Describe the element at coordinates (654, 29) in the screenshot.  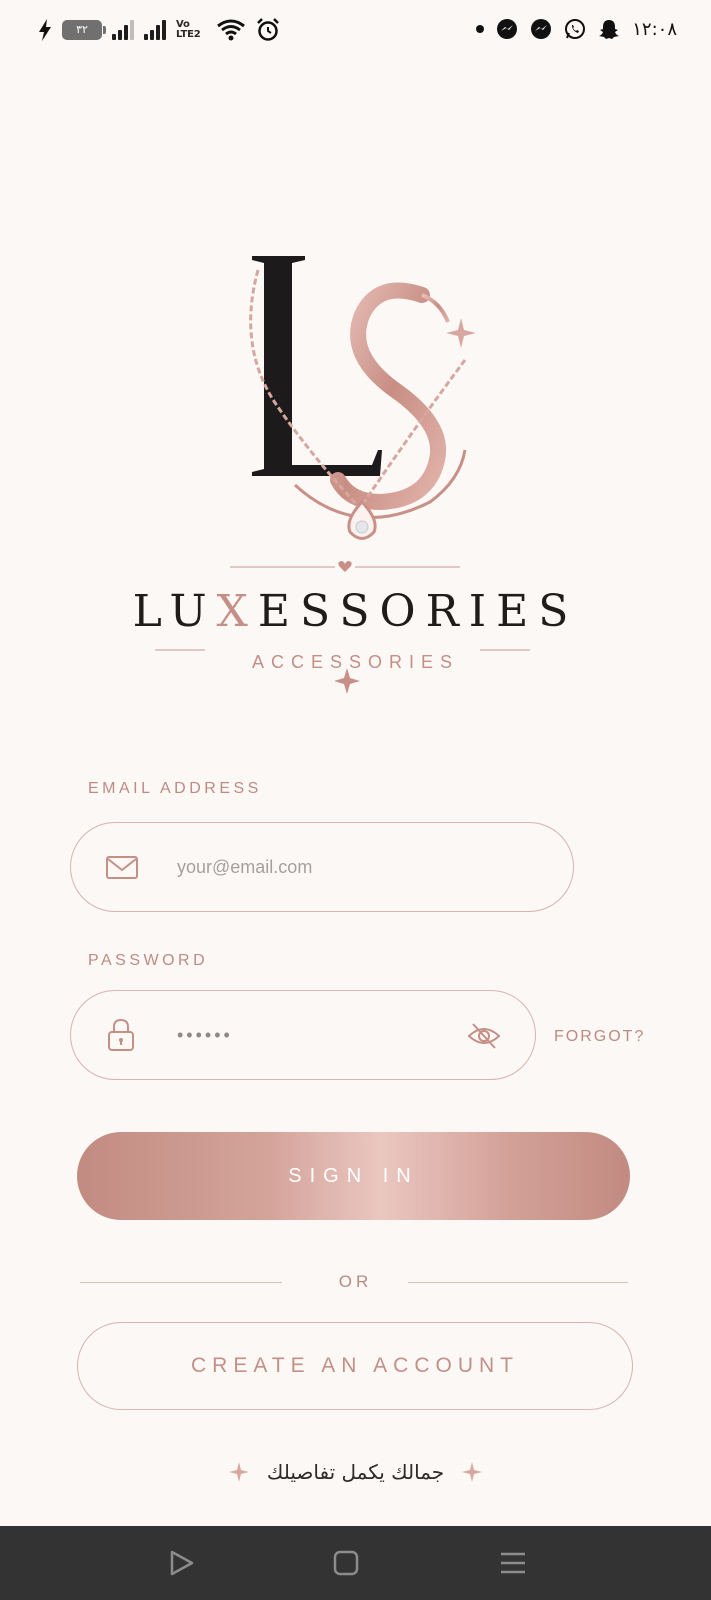
I see `clock: ١٢:٠٨` at that location.